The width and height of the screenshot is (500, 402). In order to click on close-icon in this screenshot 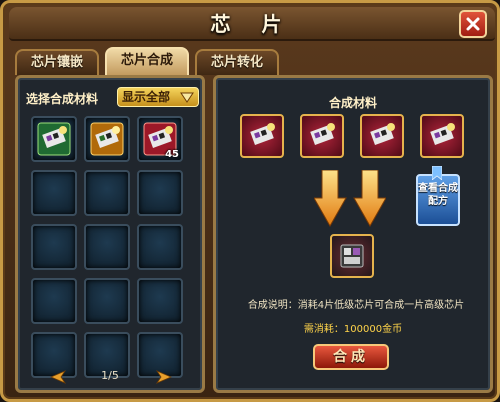, I will do `click(473, 24)`.